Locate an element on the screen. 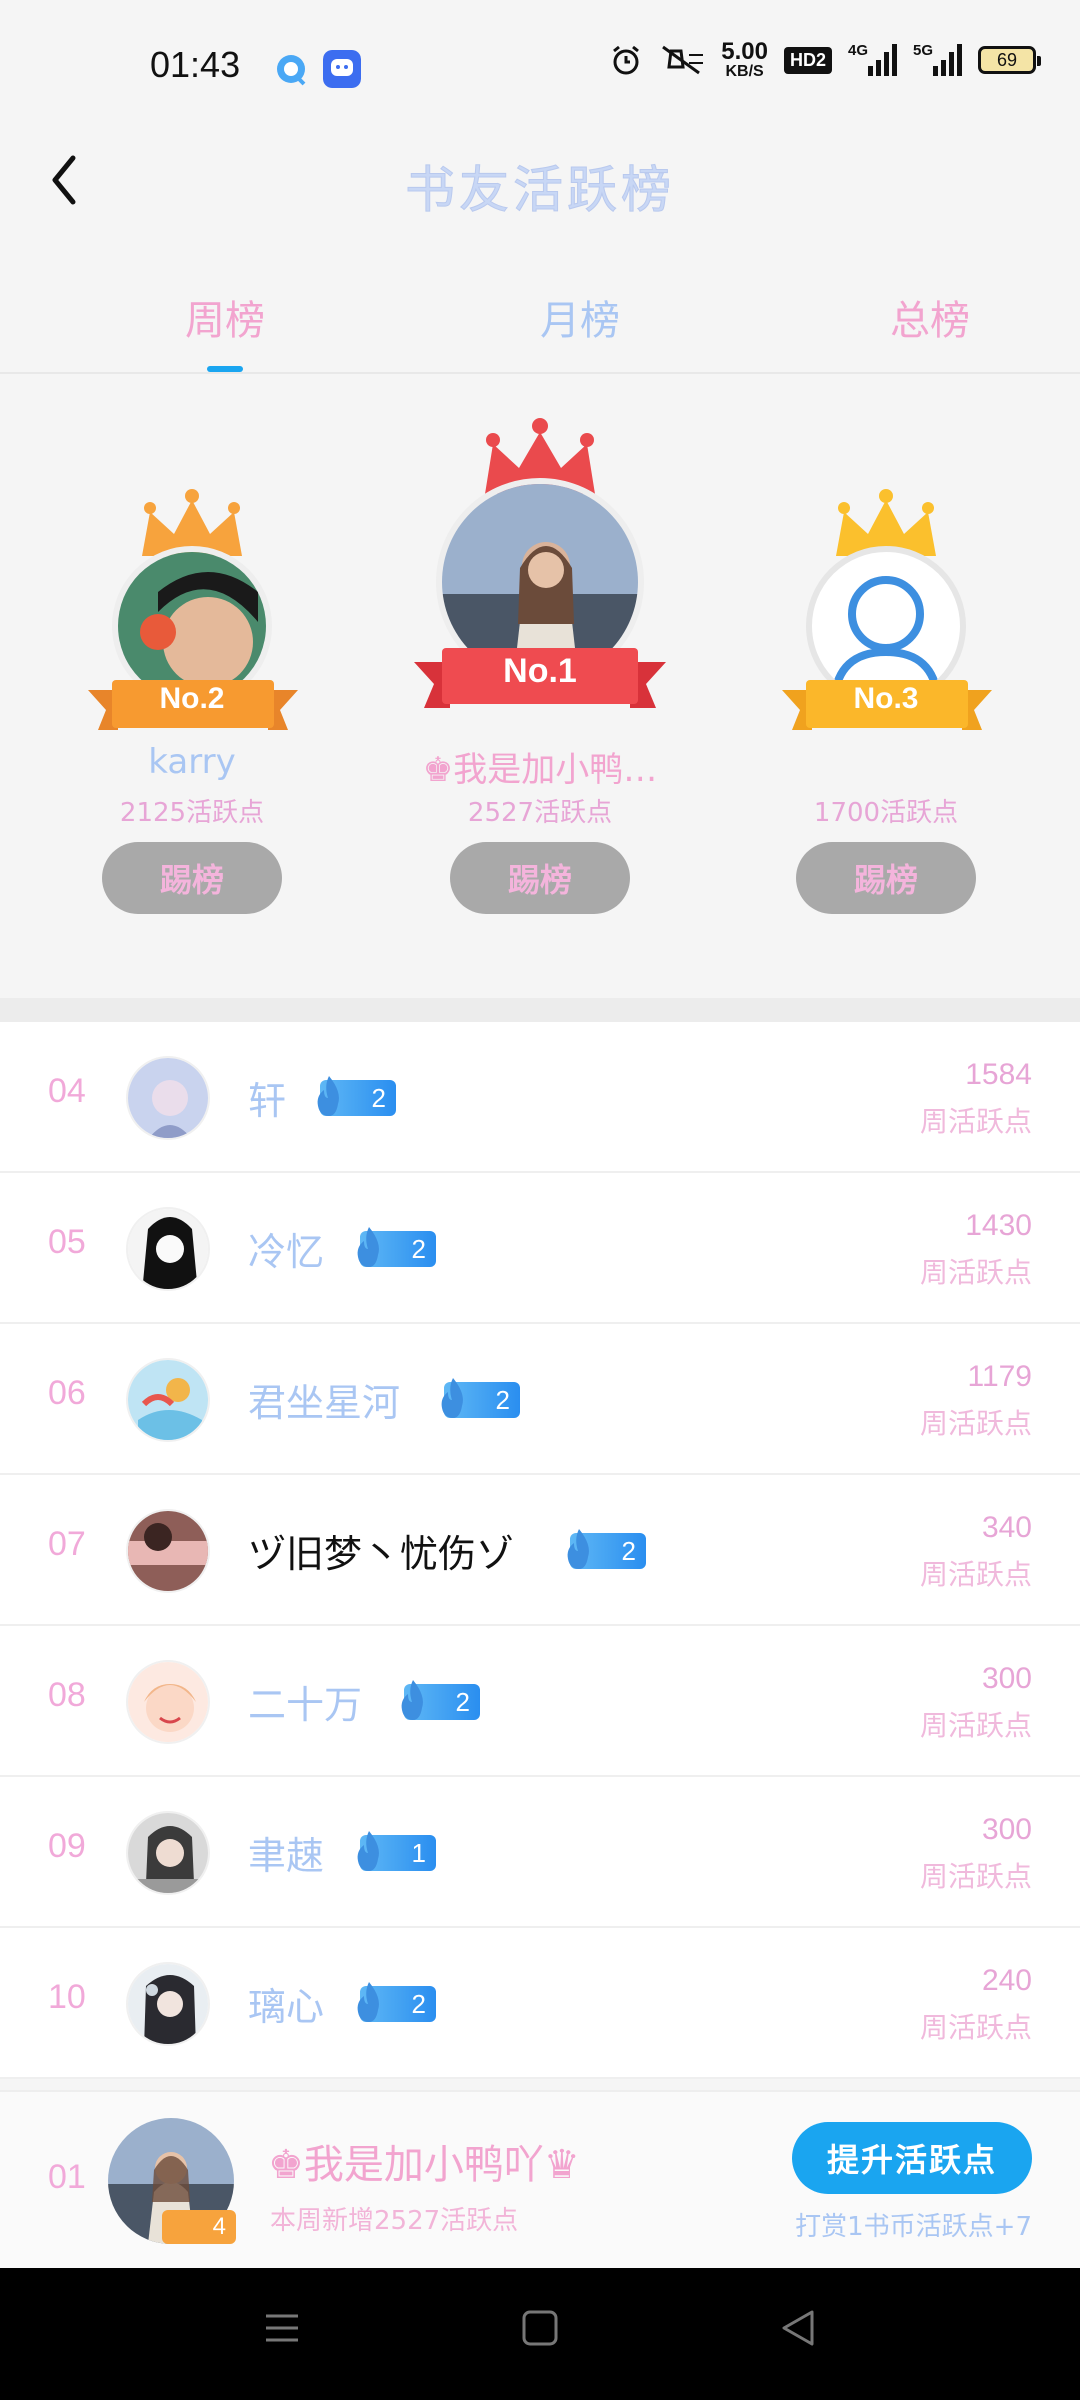  podium-first-points: 2527活跃点 is located at coordinates (540, 813).